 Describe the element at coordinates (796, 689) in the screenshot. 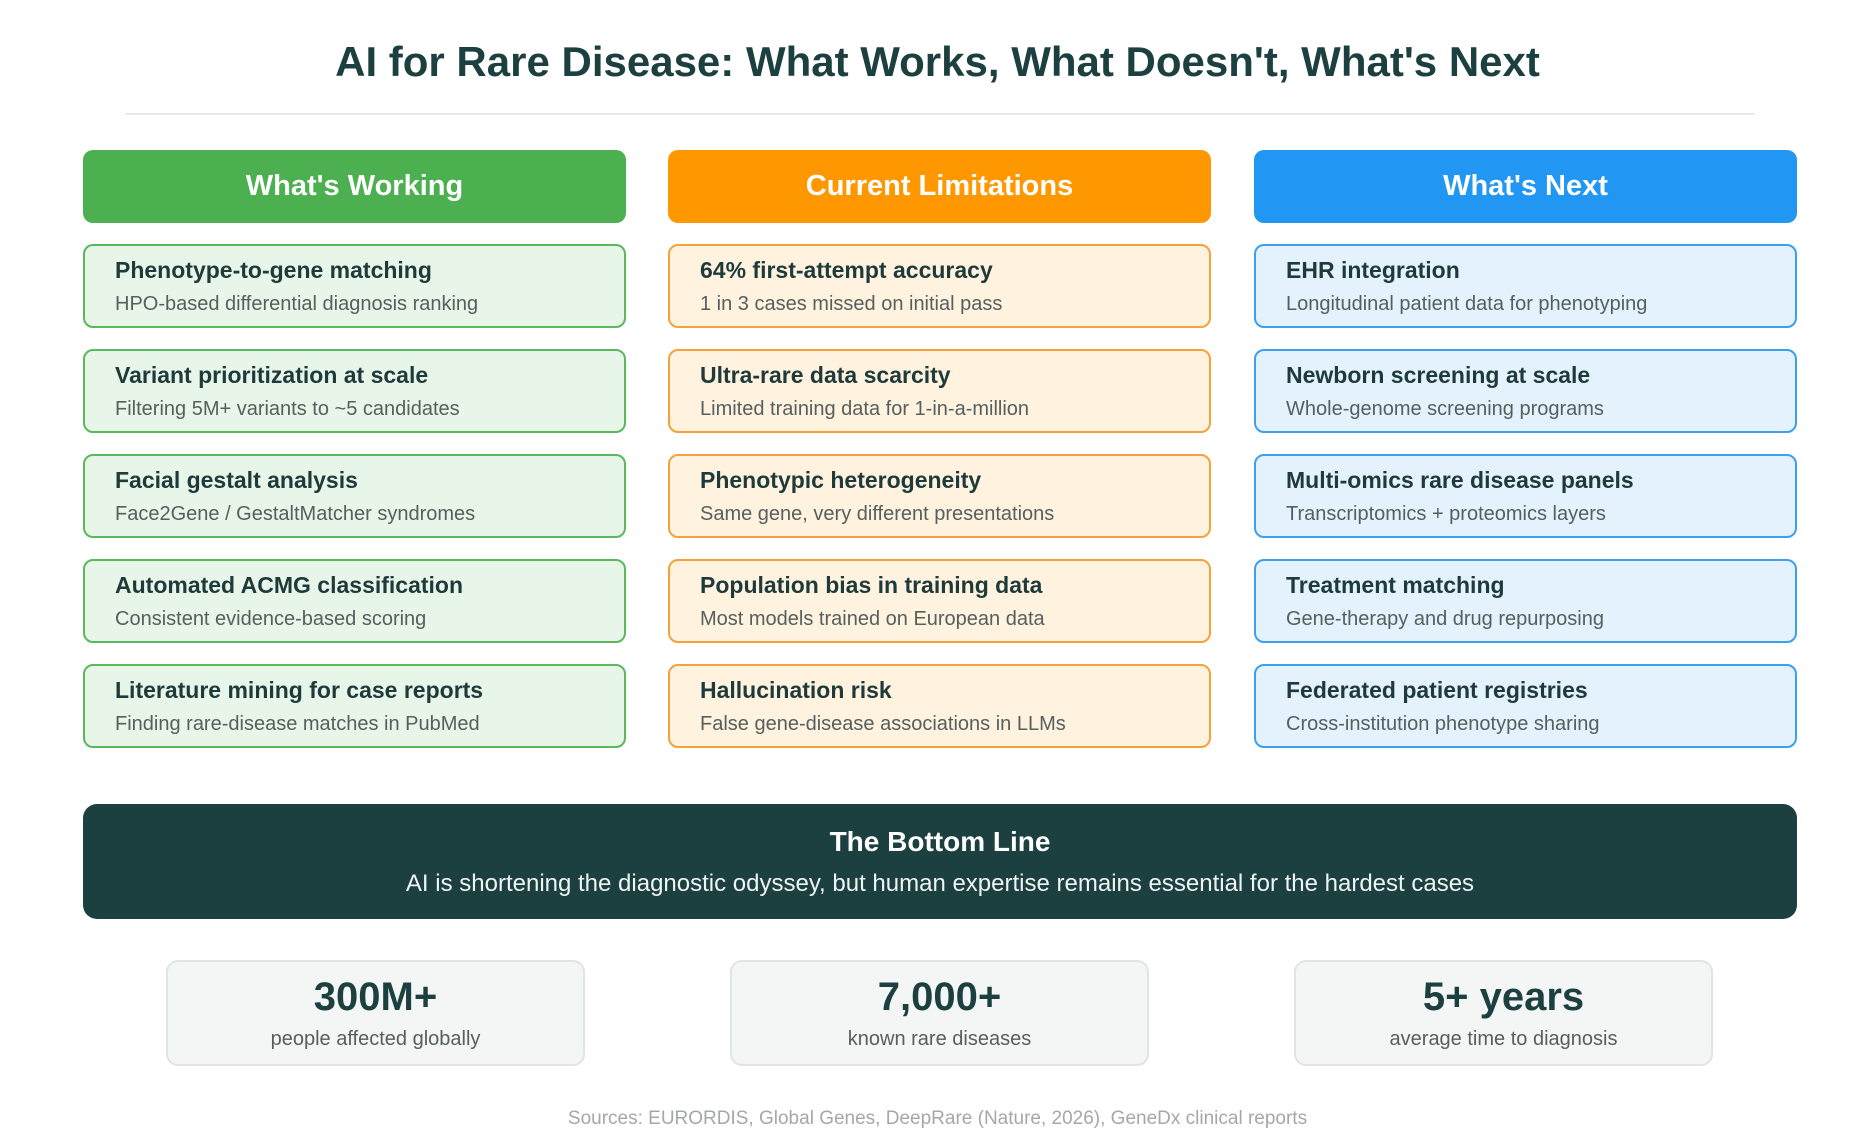

I see `card-title: Hallucination risk` at that location.